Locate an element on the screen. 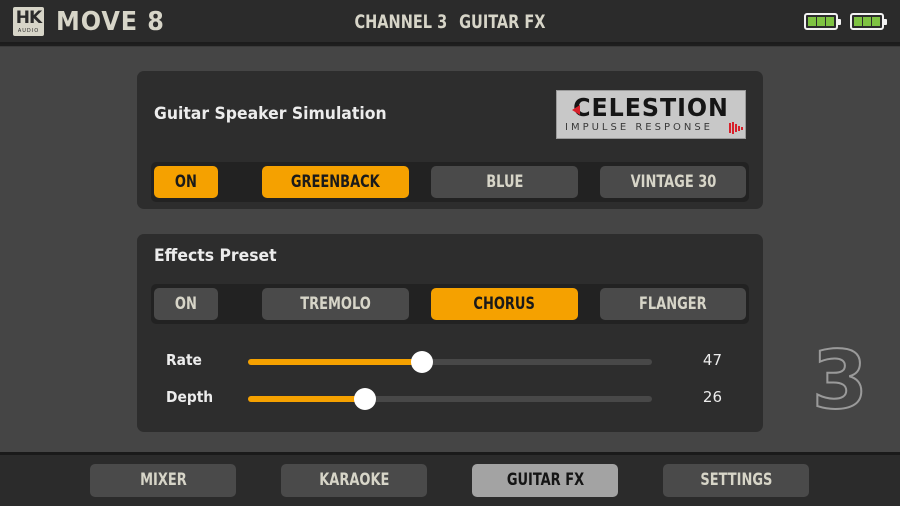  header-context: CHANNEL 3 GUITAR FX is located at coordinates (450, 22).